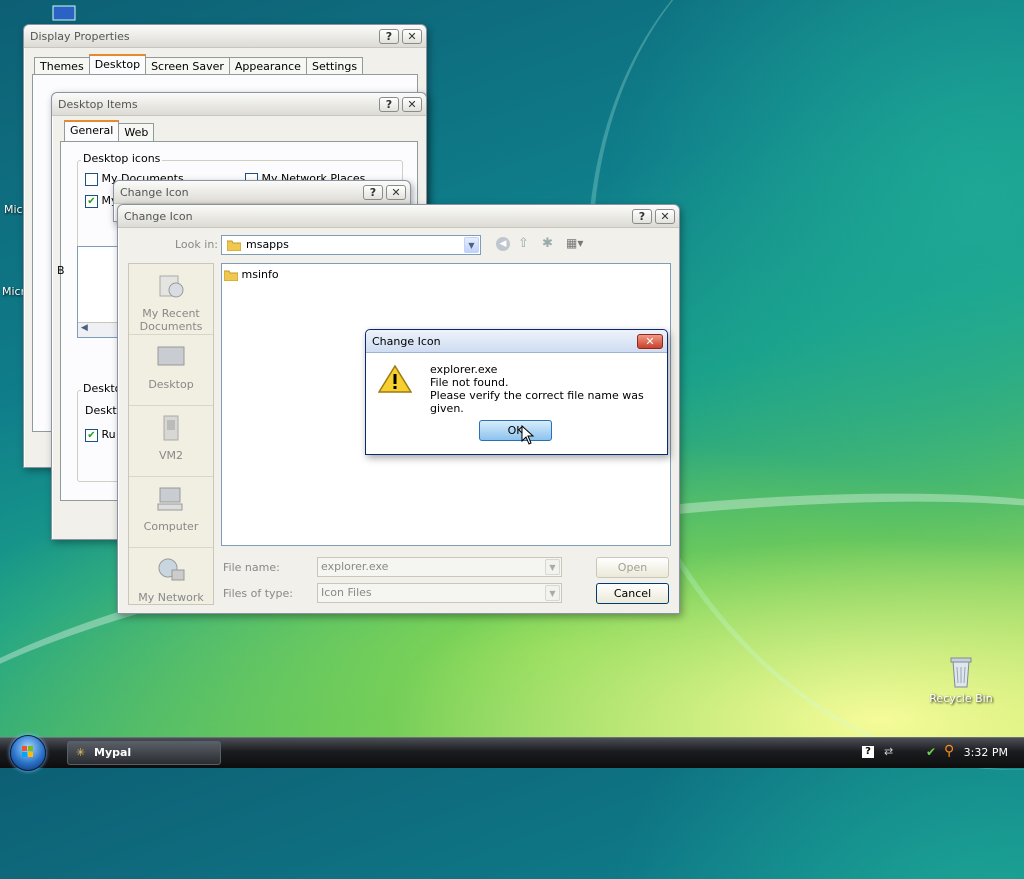 The height and width of the screenshot is (879, 1024). I want to click on change-icon-titlebar: Change Icon ? ✕, so click(398, 216).